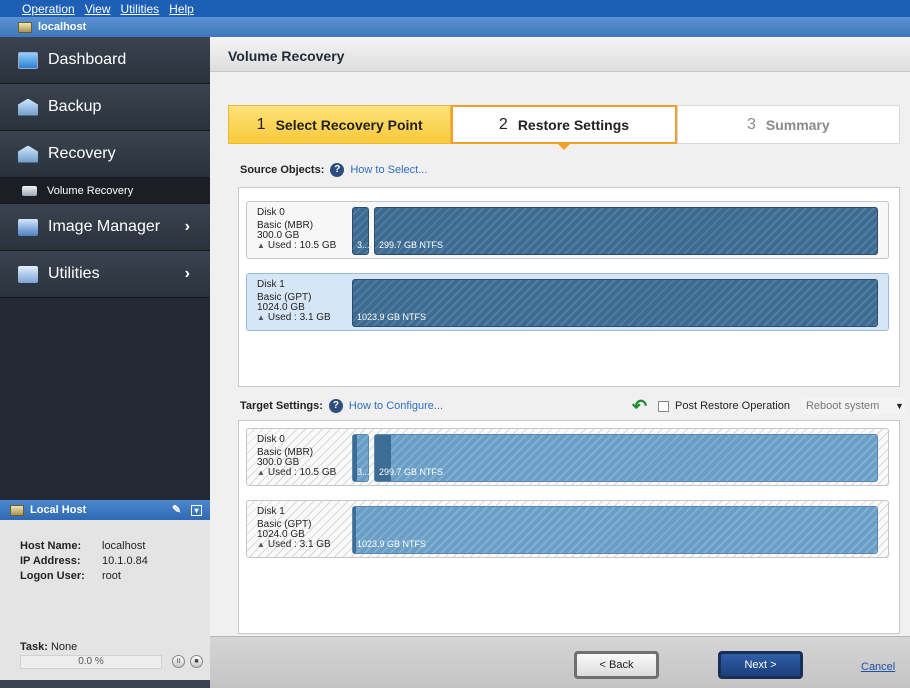 Image resolution: width=910 pixels, height=688 pixels. What do you see at coordinates (196, 661) in the screenshot?
I see `stop-button: ■` at bounding box center [196, 661].